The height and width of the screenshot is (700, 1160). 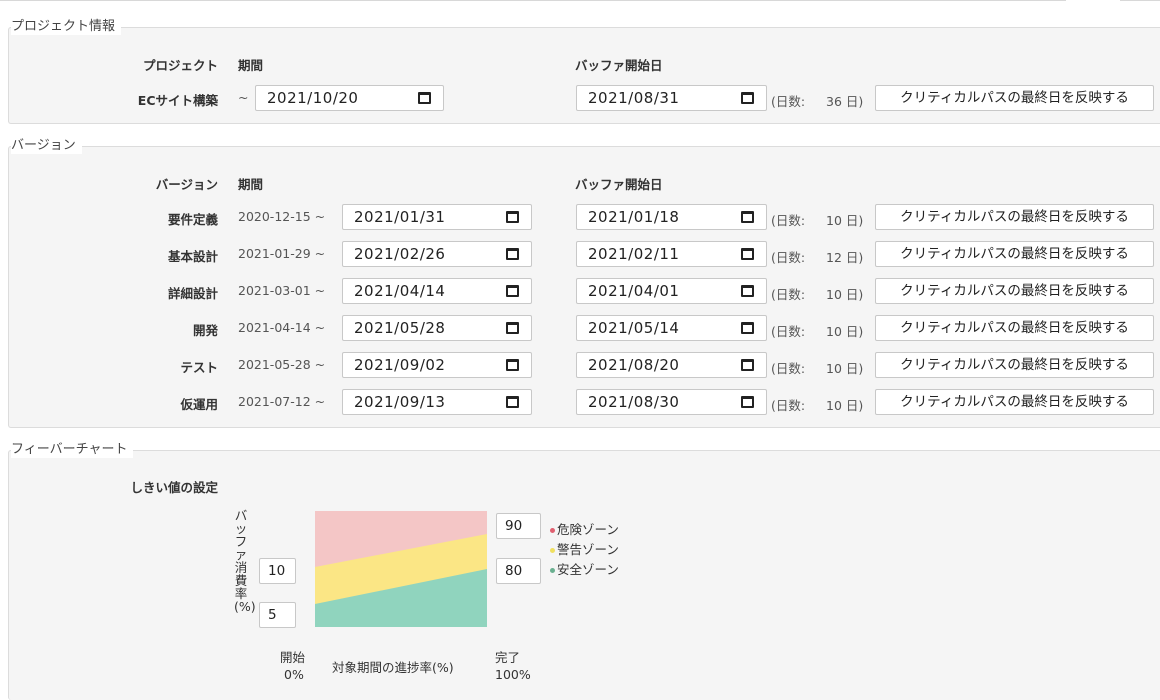 I want to click on version-start-date: 2021-01-29 ~, so click(x=282, y=253).